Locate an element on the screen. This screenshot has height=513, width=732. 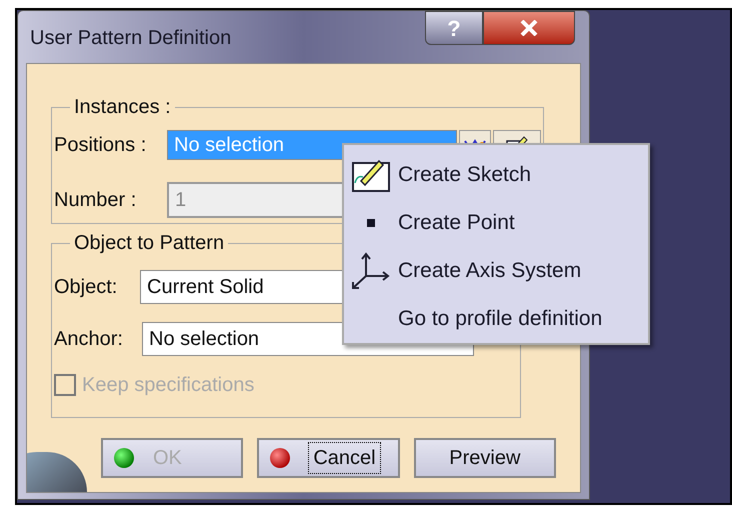
group-label: Instances : is located at coordinates (122, 107).